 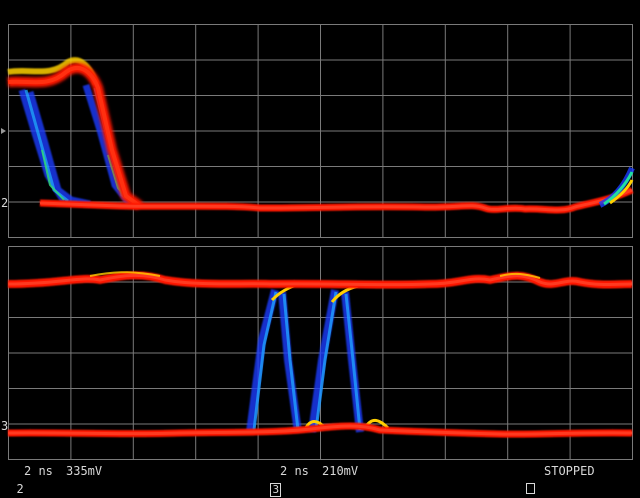 What do you see at coordinates (294, 471) in the screenshot?
I see `ch3-timebase: 2 ns` at bounding box center [294, 471].